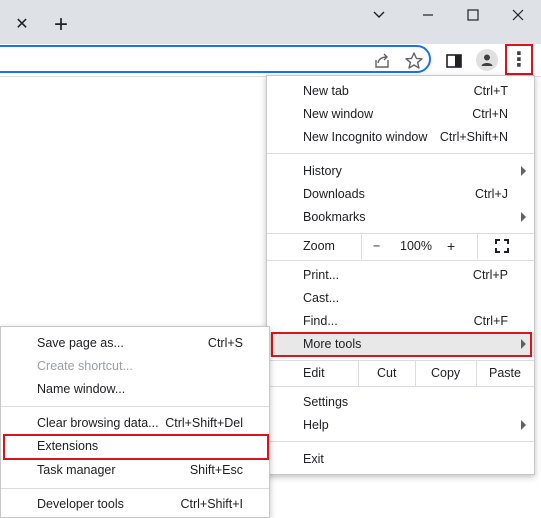  What do you see at coordinates (376, 246) in the screenshot?
I see `zoom-out-button: −` at bounding box center [376, 246].